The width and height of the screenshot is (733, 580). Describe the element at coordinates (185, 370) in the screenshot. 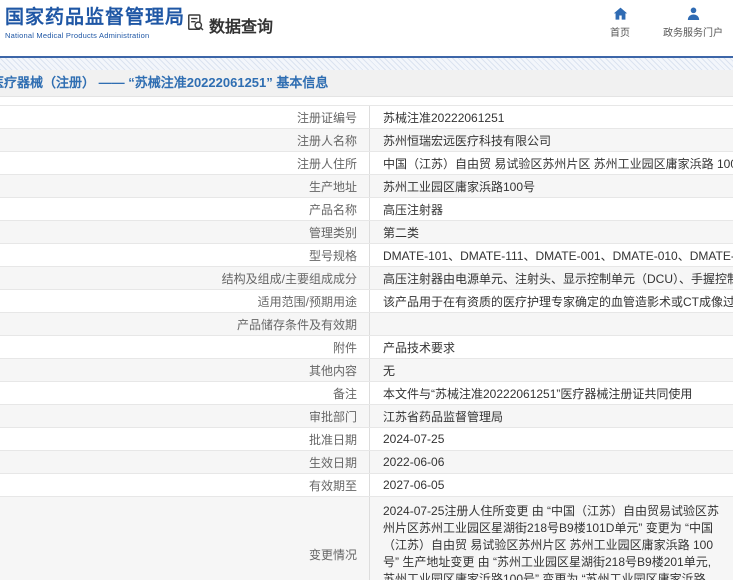

I see `row-label: 其他内容` at that location.